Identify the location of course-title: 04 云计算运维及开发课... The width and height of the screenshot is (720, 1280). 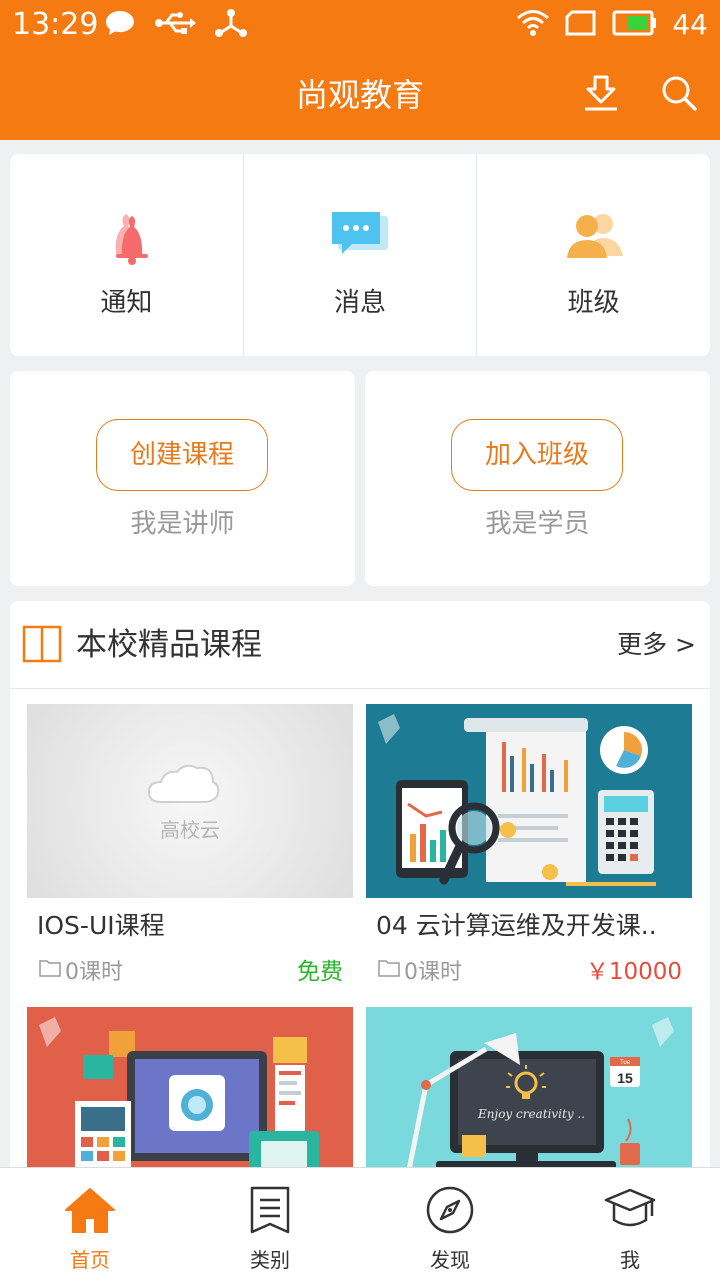
(516, 925).